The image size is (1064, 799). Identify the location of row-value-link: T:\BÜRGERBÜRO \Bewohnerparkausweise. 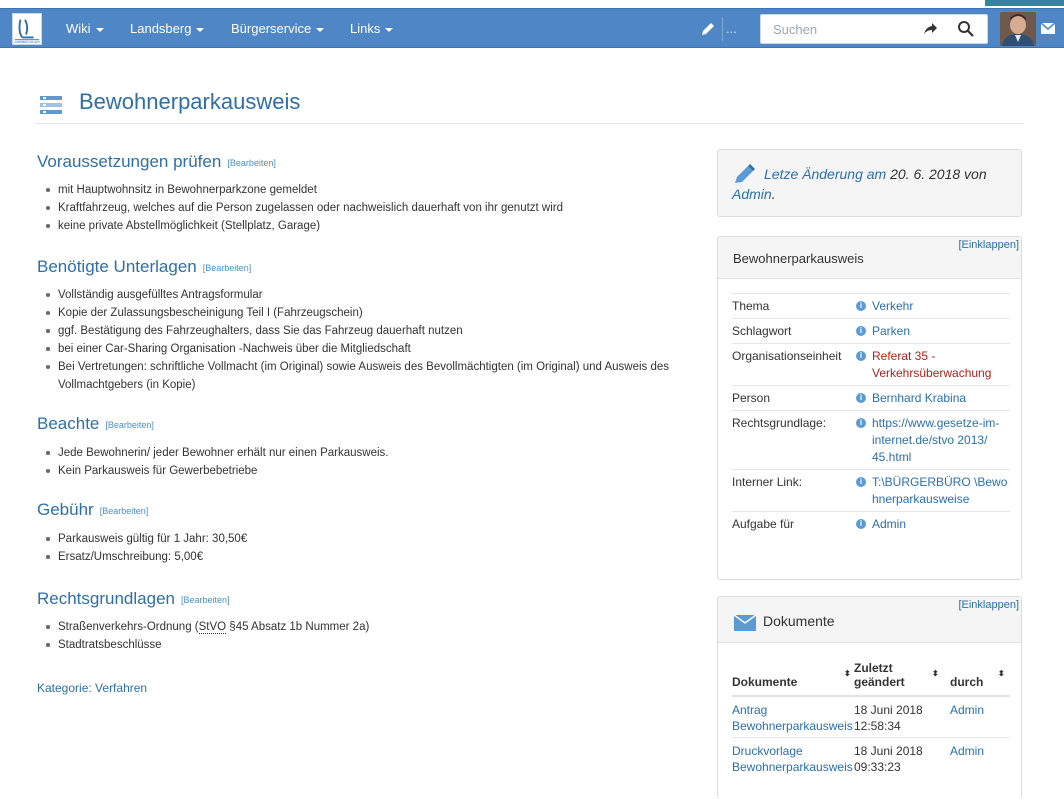
(941, 491).